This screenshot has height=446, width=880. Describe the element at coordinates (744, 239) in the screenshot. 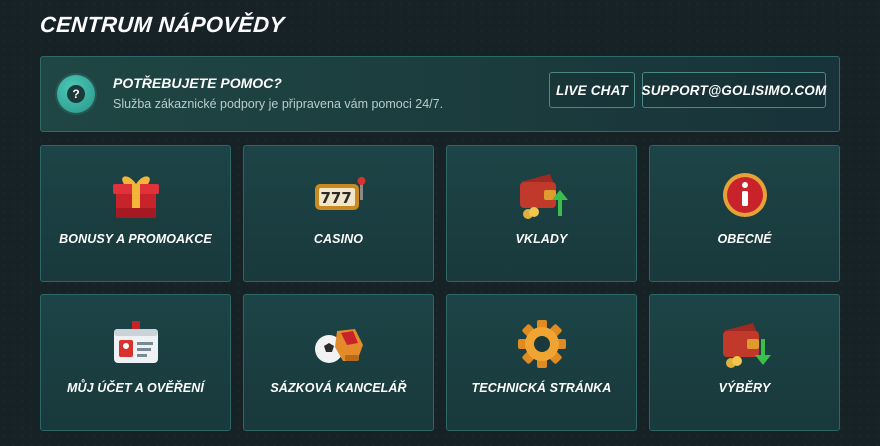

I see `category-label: OBECNÉ` at that location.